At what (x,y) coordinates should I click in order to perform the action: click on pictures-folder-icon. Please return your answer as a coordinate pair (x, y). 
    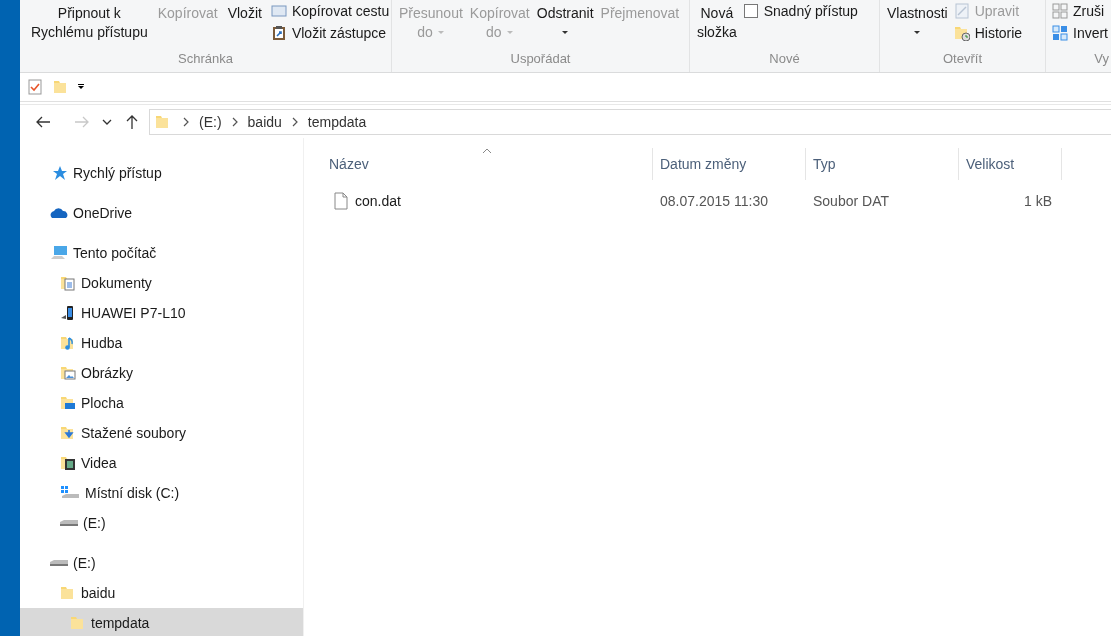
    Looking at the image, I should click on (68, 373).